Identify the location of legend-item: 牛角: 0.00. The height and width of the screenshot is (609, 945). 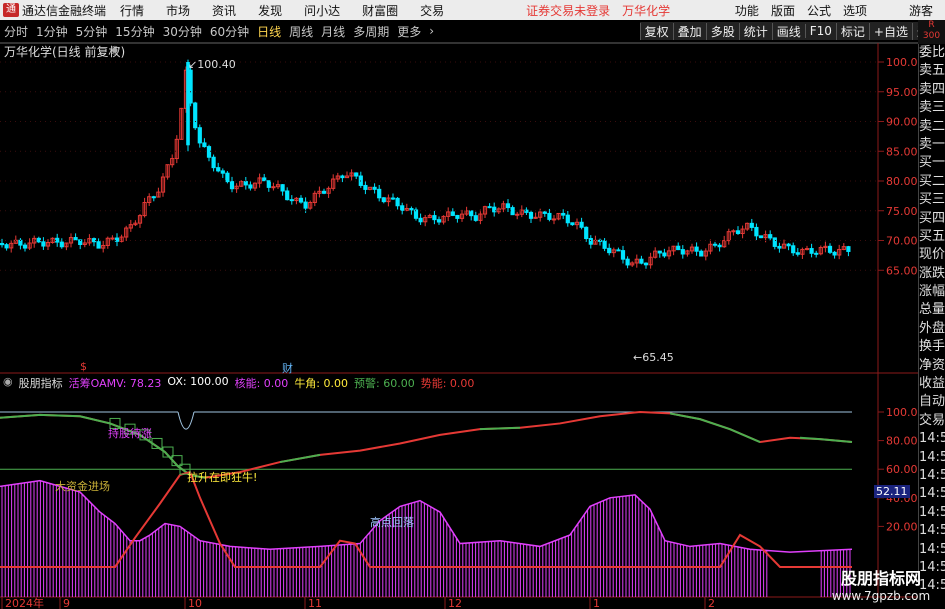
(321, 383).